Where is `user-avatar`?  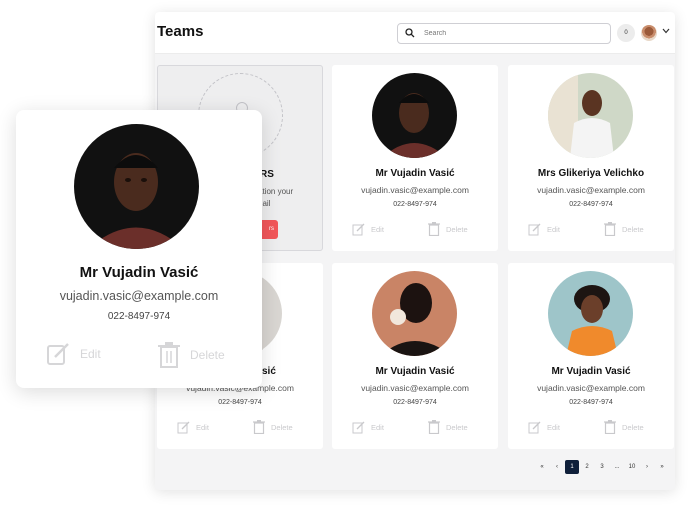
user-avatar is located at coordinates (649, 33).